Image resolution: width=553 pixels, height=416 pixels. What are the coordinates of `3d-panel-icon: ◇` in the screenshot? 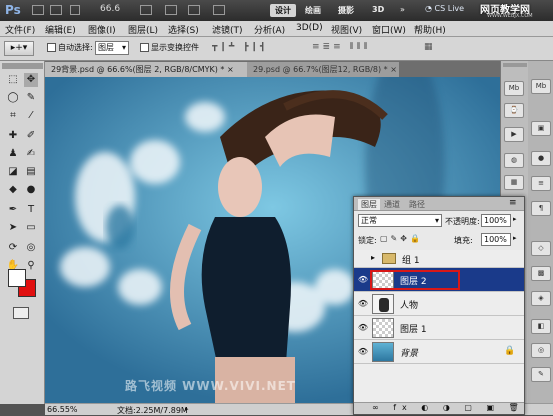 It's located at (541, 248).